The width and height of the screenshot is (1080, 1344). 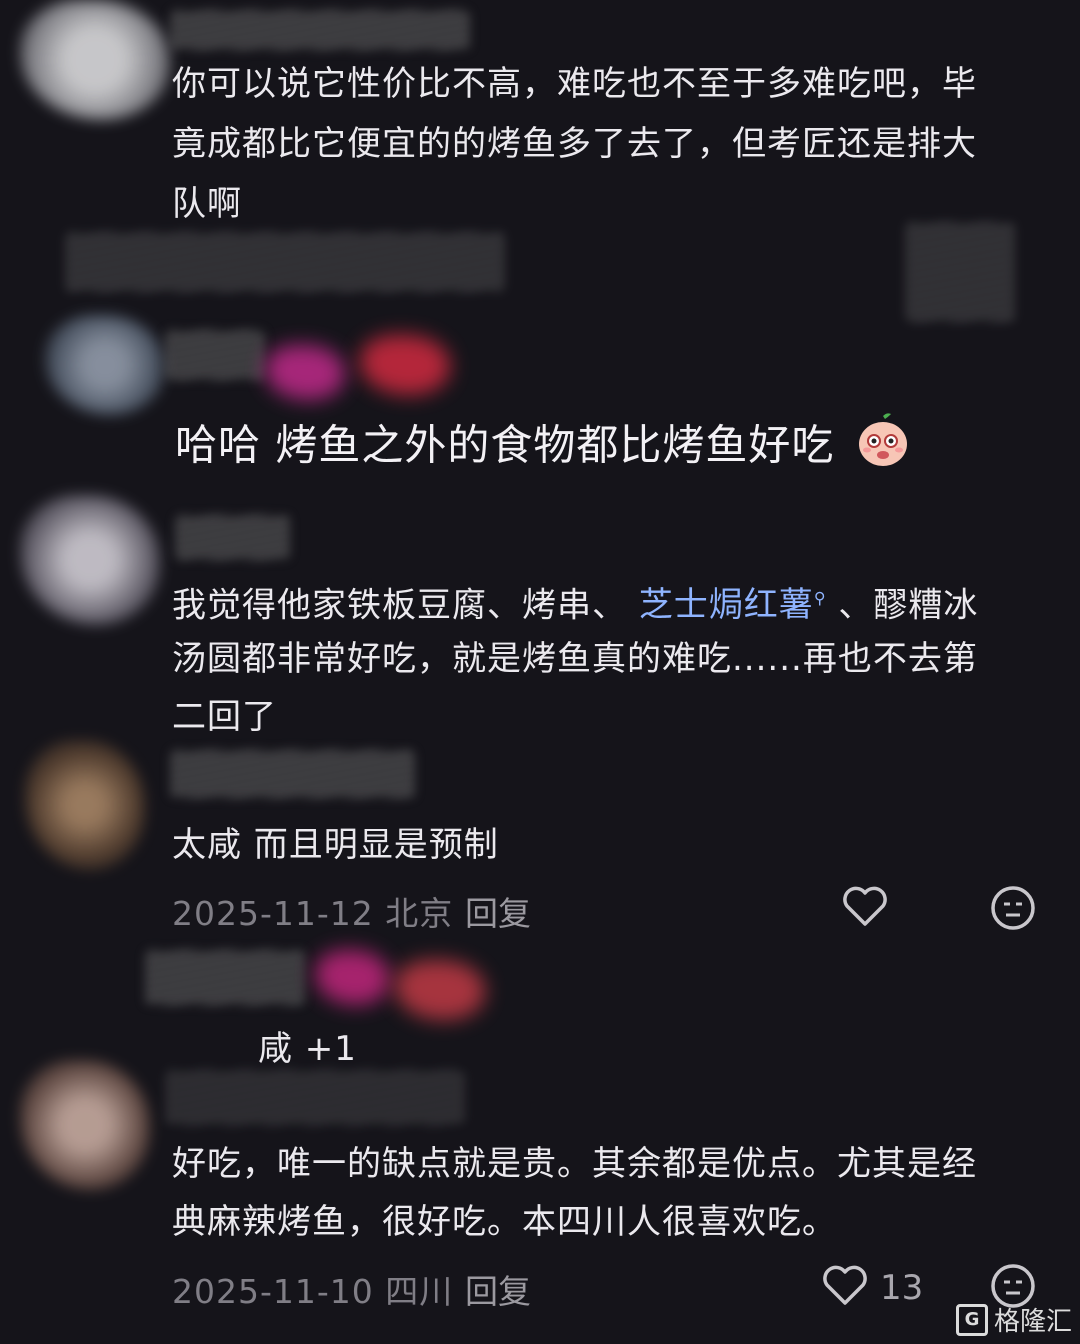 I want to click on comment-3-line-3: 二回了, so click(x=224, y=717).